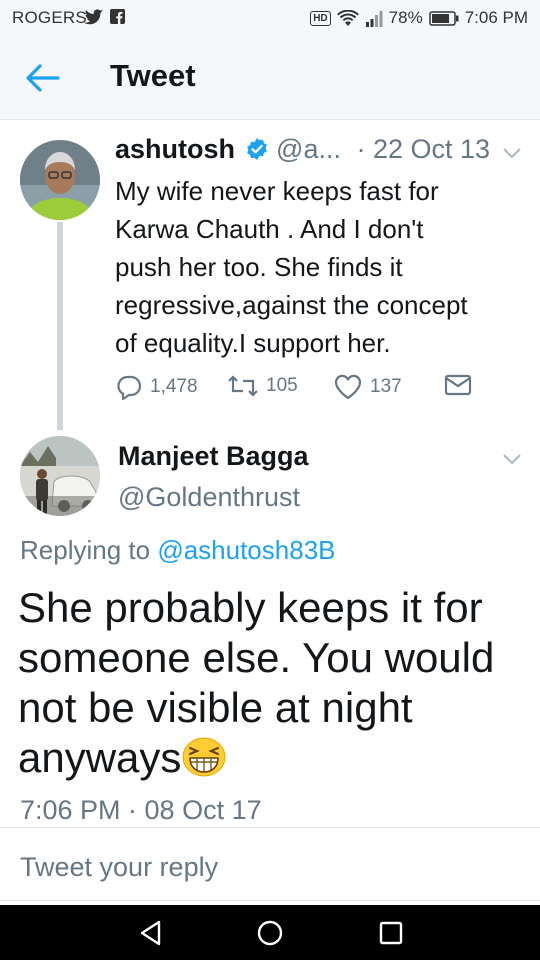 The height and width of the screenshot is (960, 540). Describe the element at coordinates (49, 17) in the screenshot. I see `carrier-label: ROGERS` at that location.